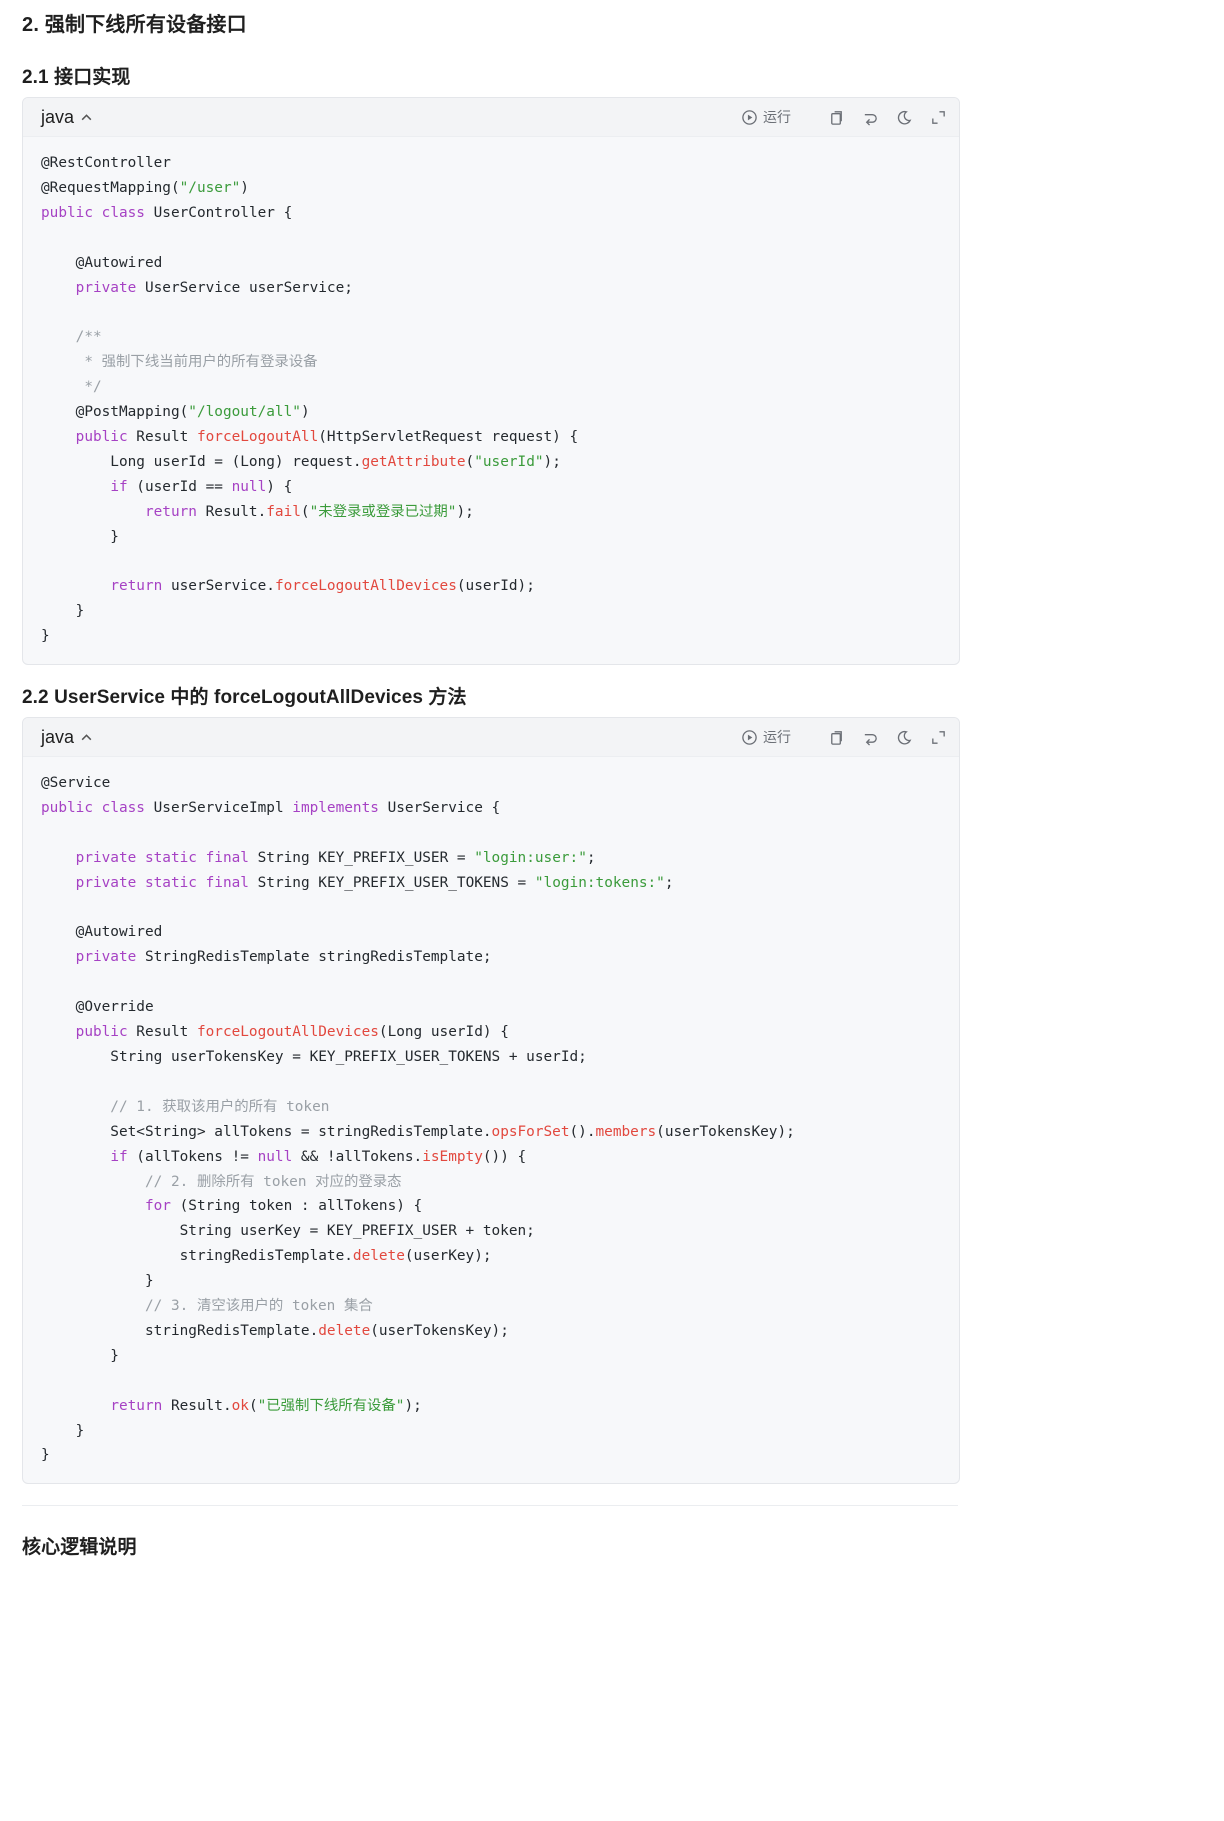 Image resolution: width=1224 pixels, height=1821 pixels. Describe the element at coordinates (448, 436) in the screenshot. I see `code-token: (HttpServletRequest request) {` at that location.